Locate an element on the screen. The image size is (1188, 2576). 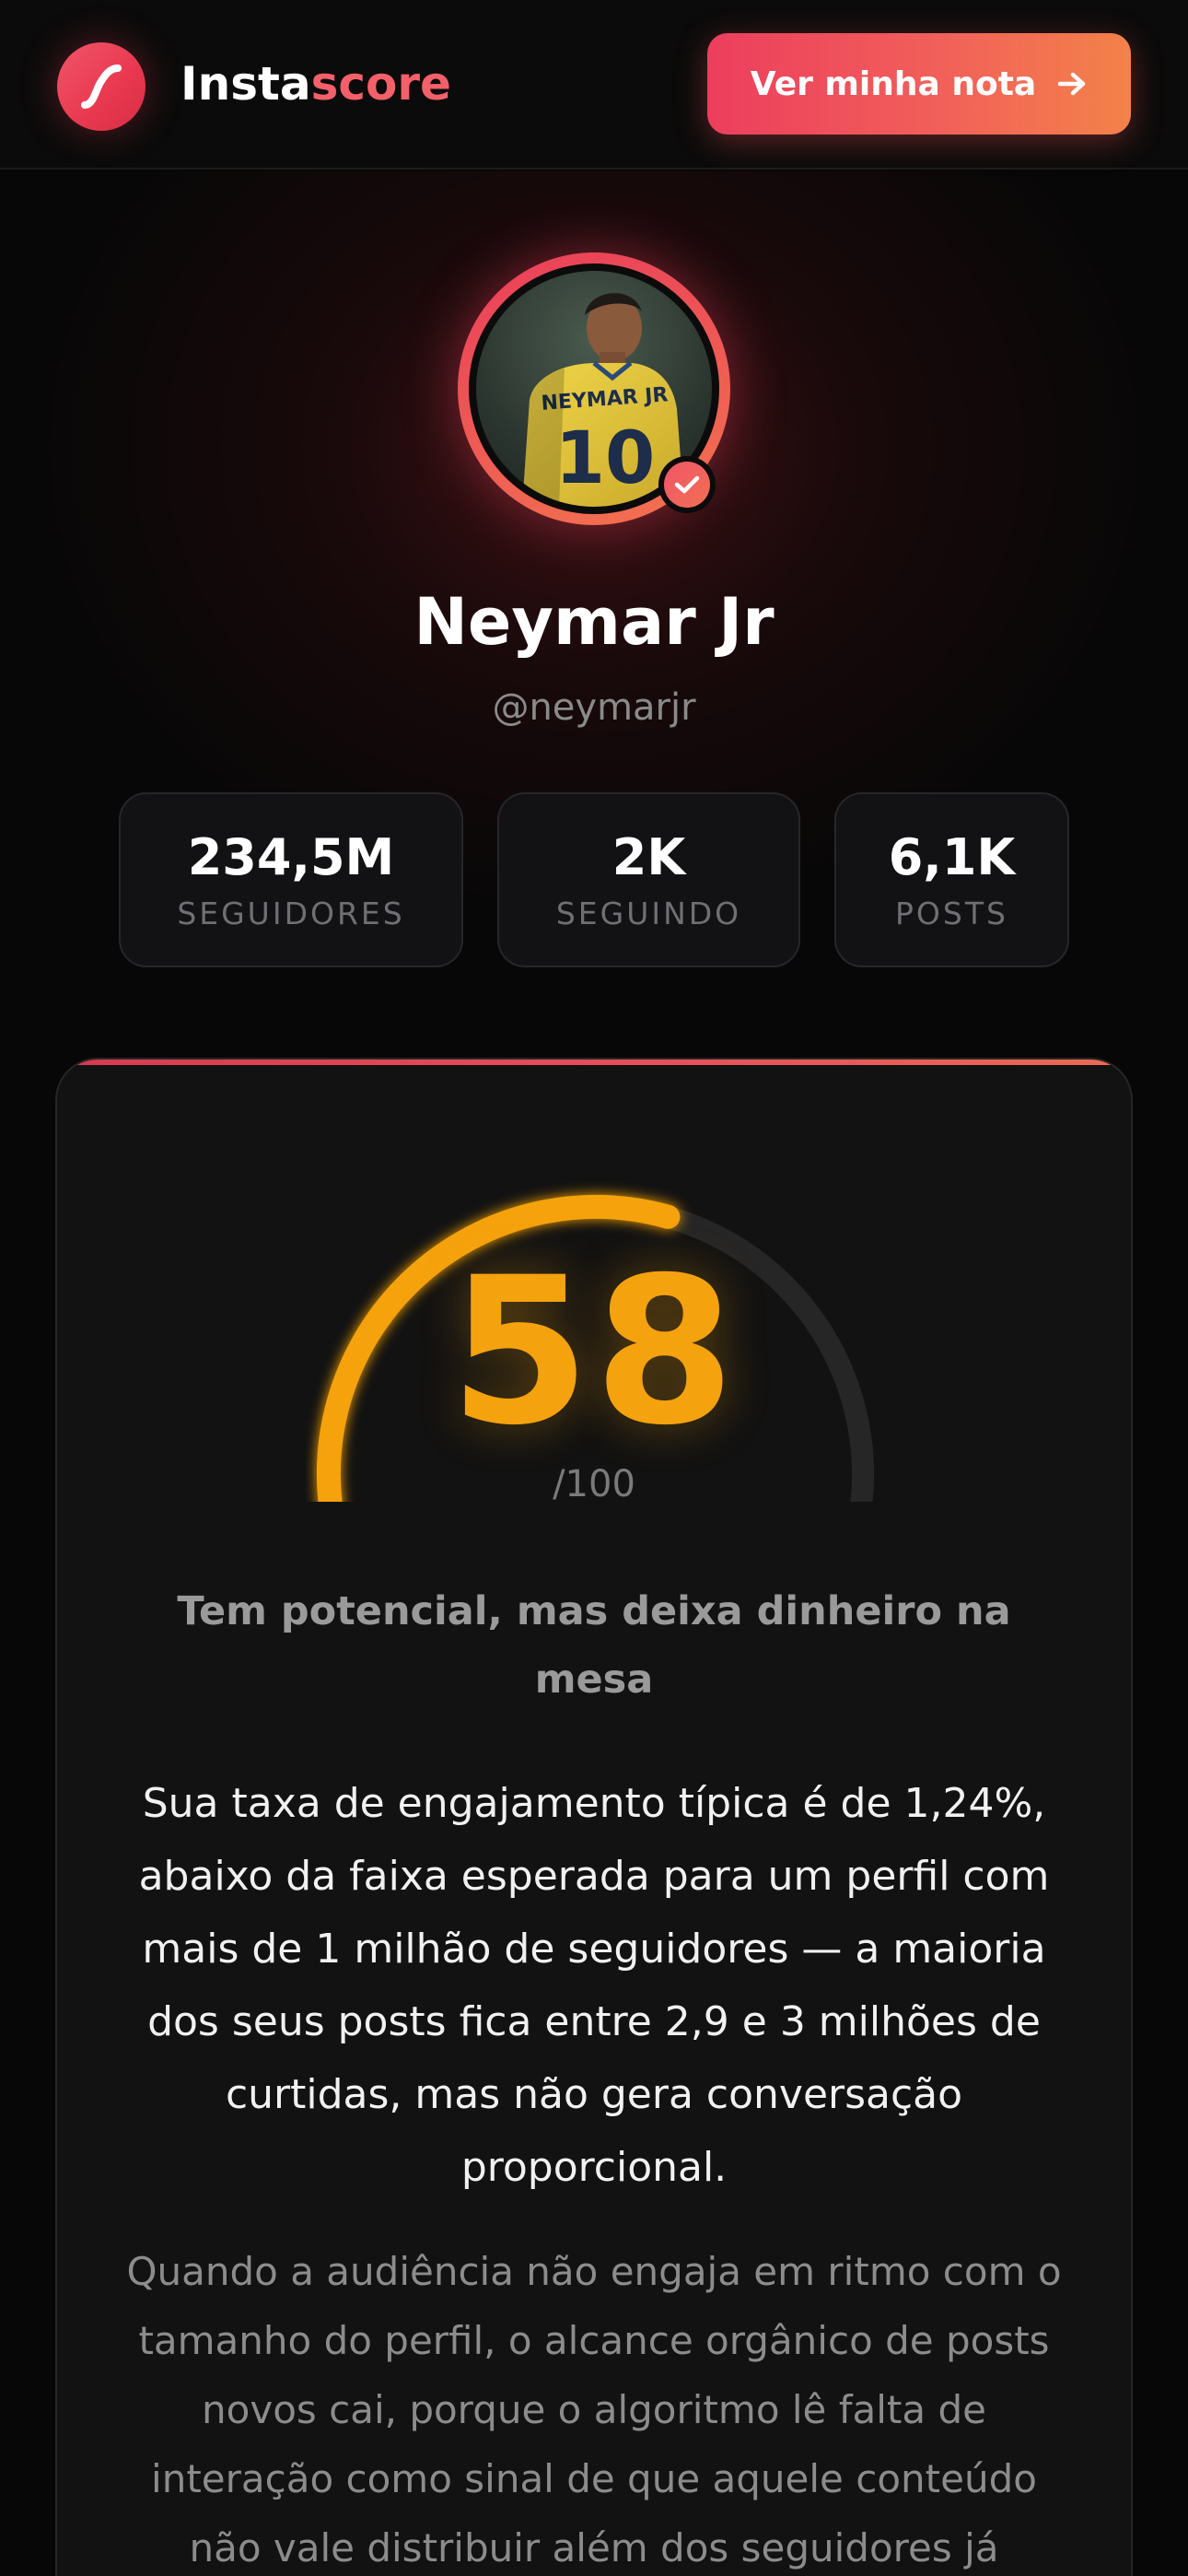
stat-label: SEGUINDO is located at coordinates (648, 913).